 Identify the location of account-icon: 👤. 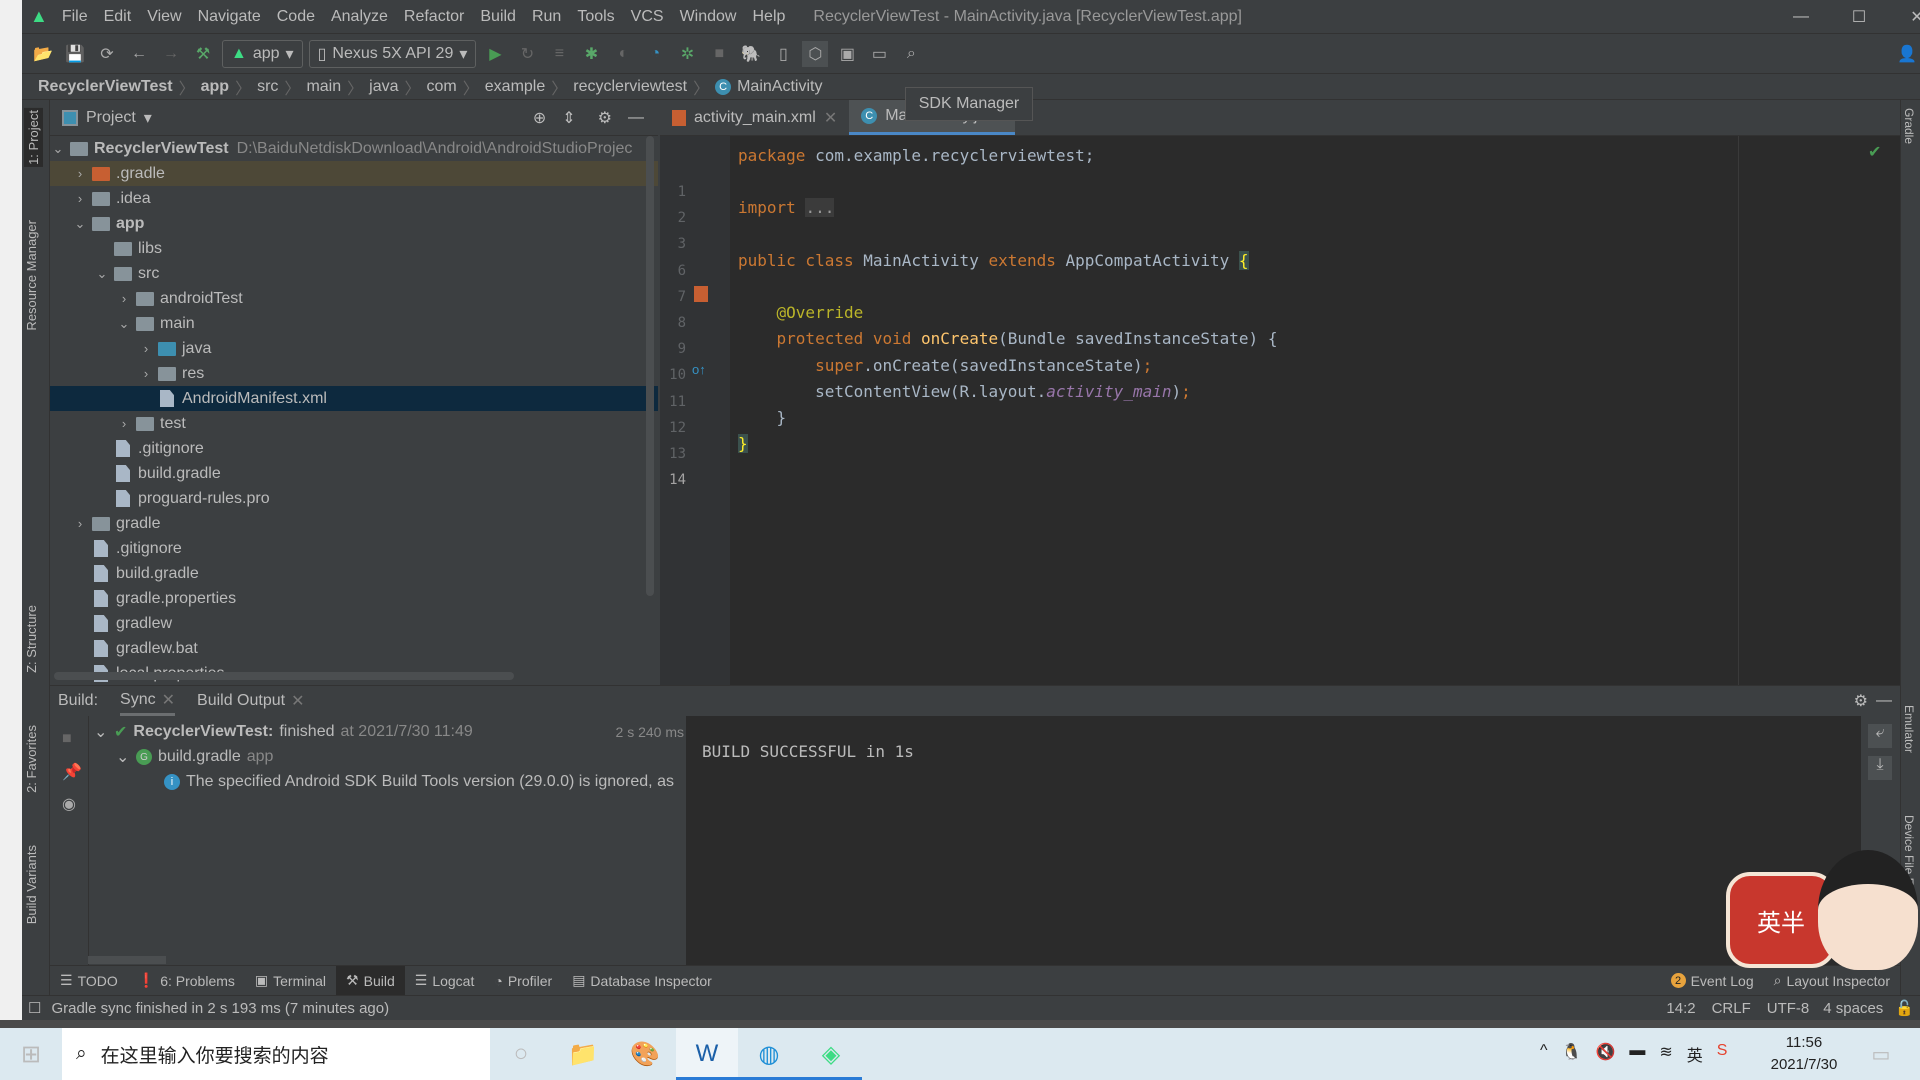
(1907, 54).